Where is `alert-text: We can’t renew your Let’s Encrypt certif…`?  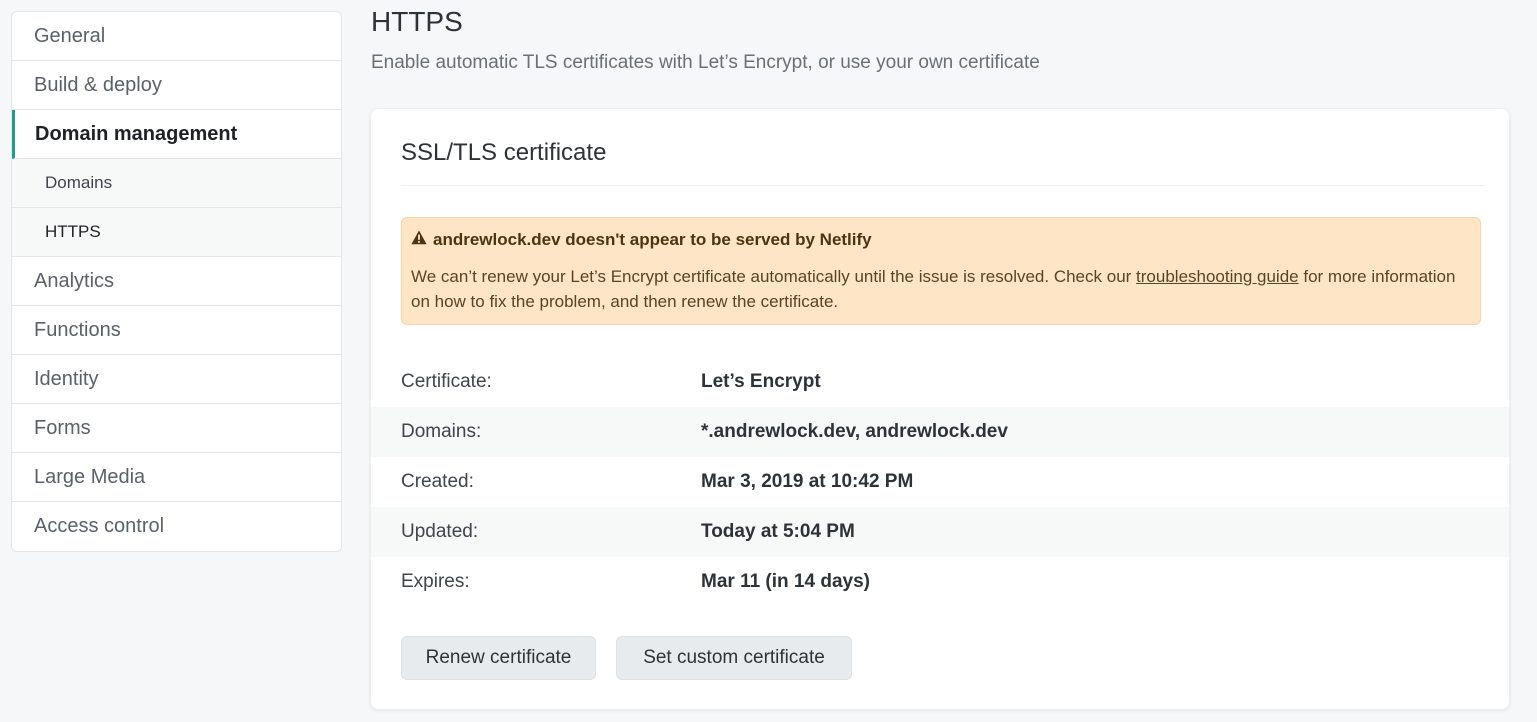 alert-text: We can’t renew your Let’s Encrypt certif… is located at coordinates (774, 276).